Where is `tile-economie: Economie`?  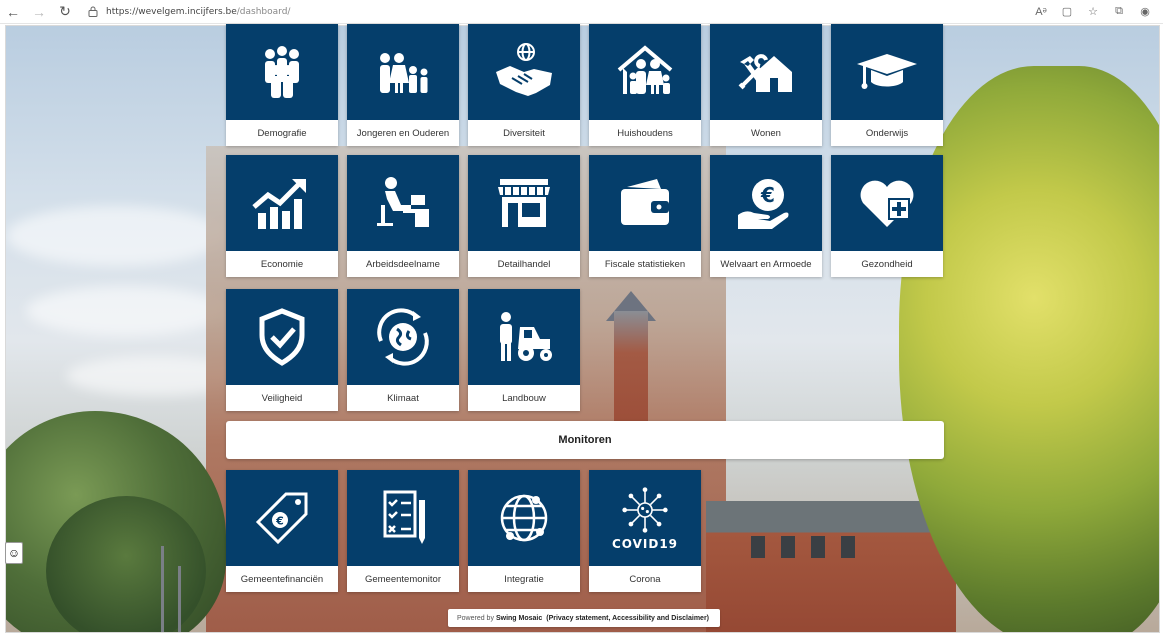 tile-economie: Economie is located at coordinates (282, 216).